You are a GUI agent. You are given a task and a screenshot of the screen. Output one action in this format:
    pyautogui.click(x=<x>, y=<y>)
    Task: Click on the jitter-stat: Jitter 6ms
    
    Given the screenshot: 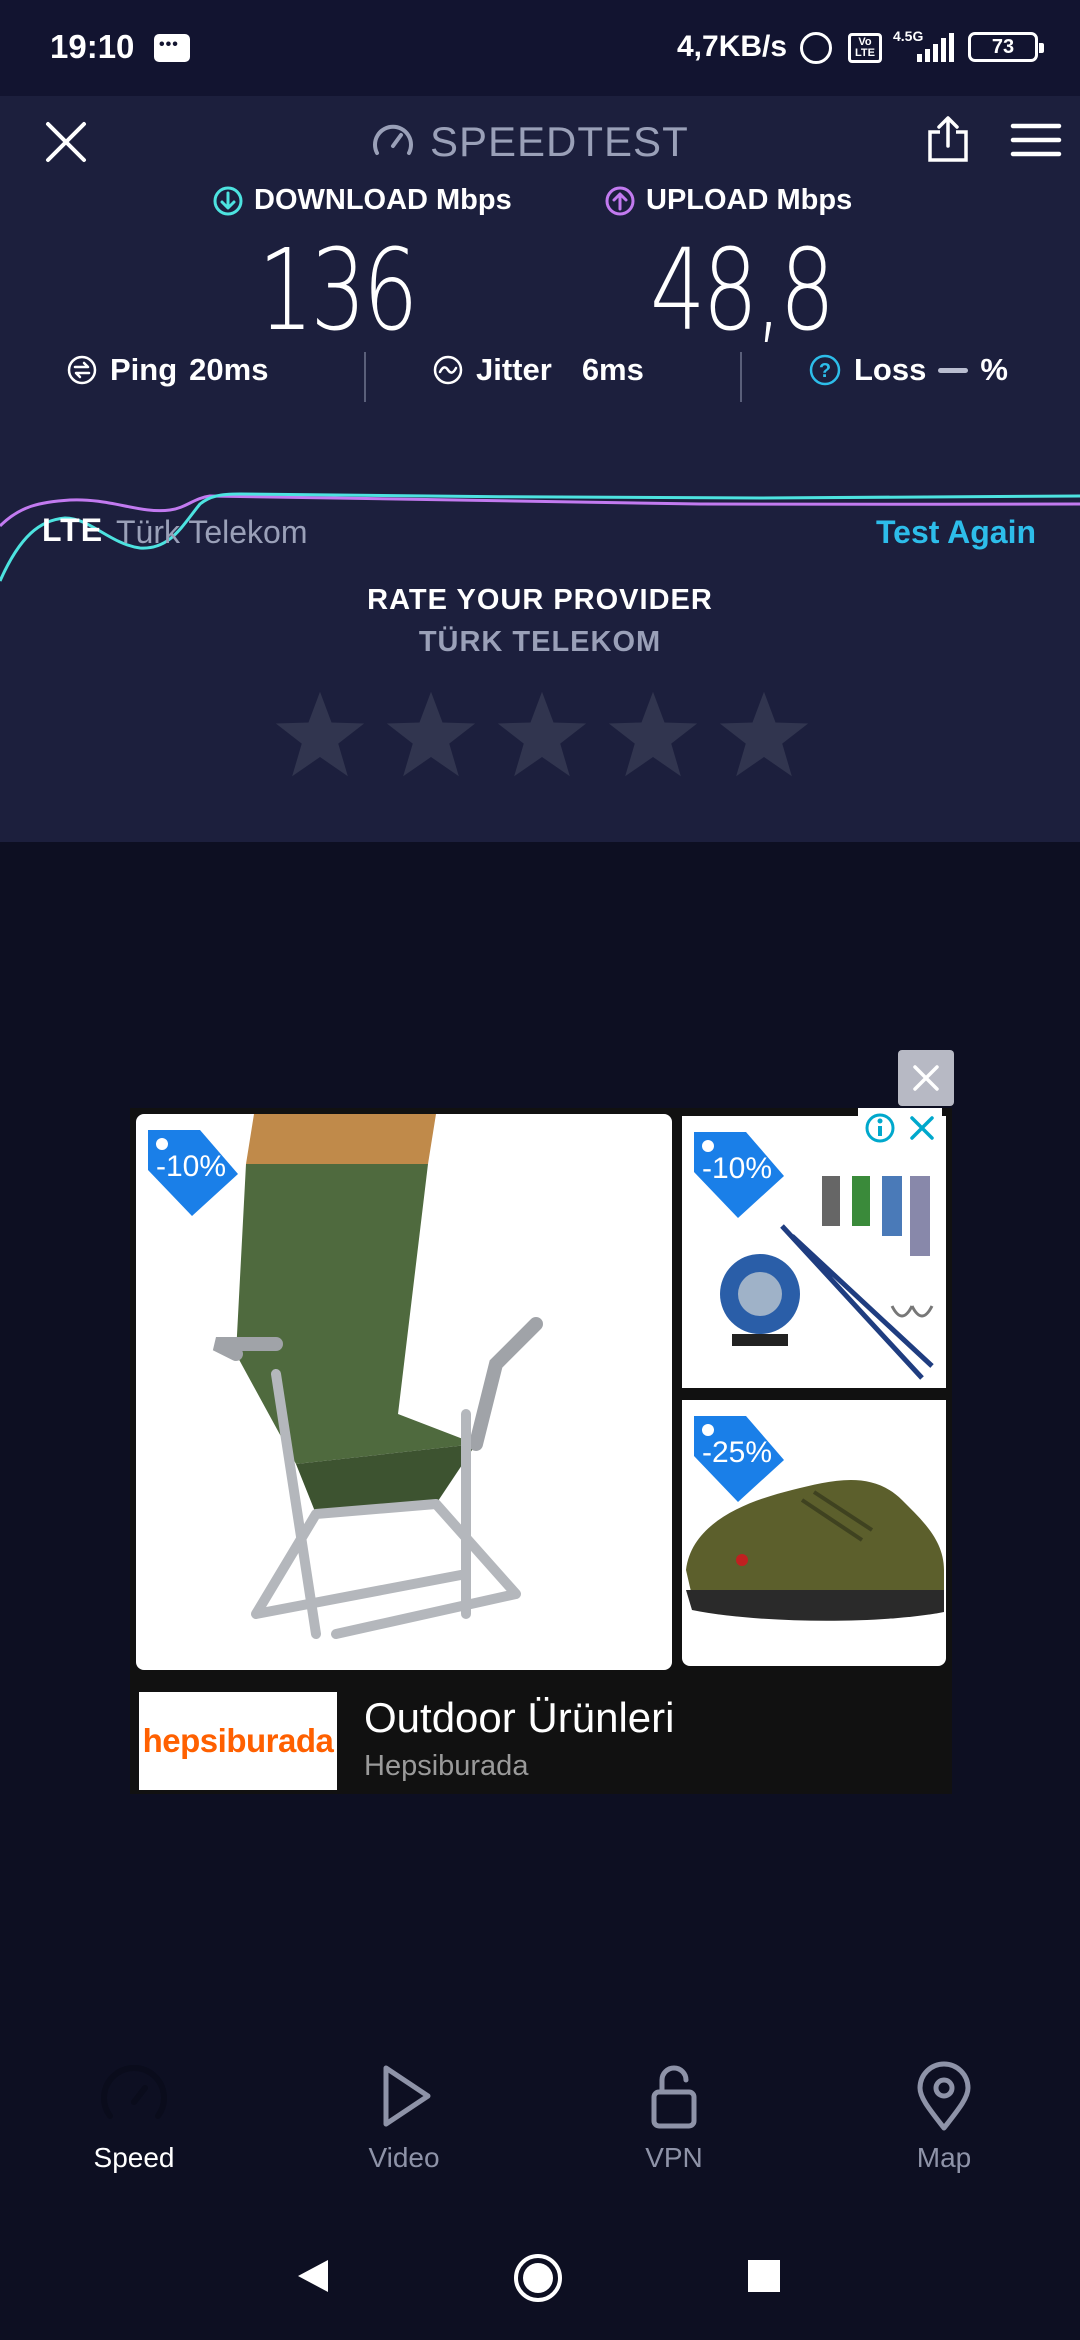 What is the action you would take?
    pyautogui.click(x=538, y=370)
    